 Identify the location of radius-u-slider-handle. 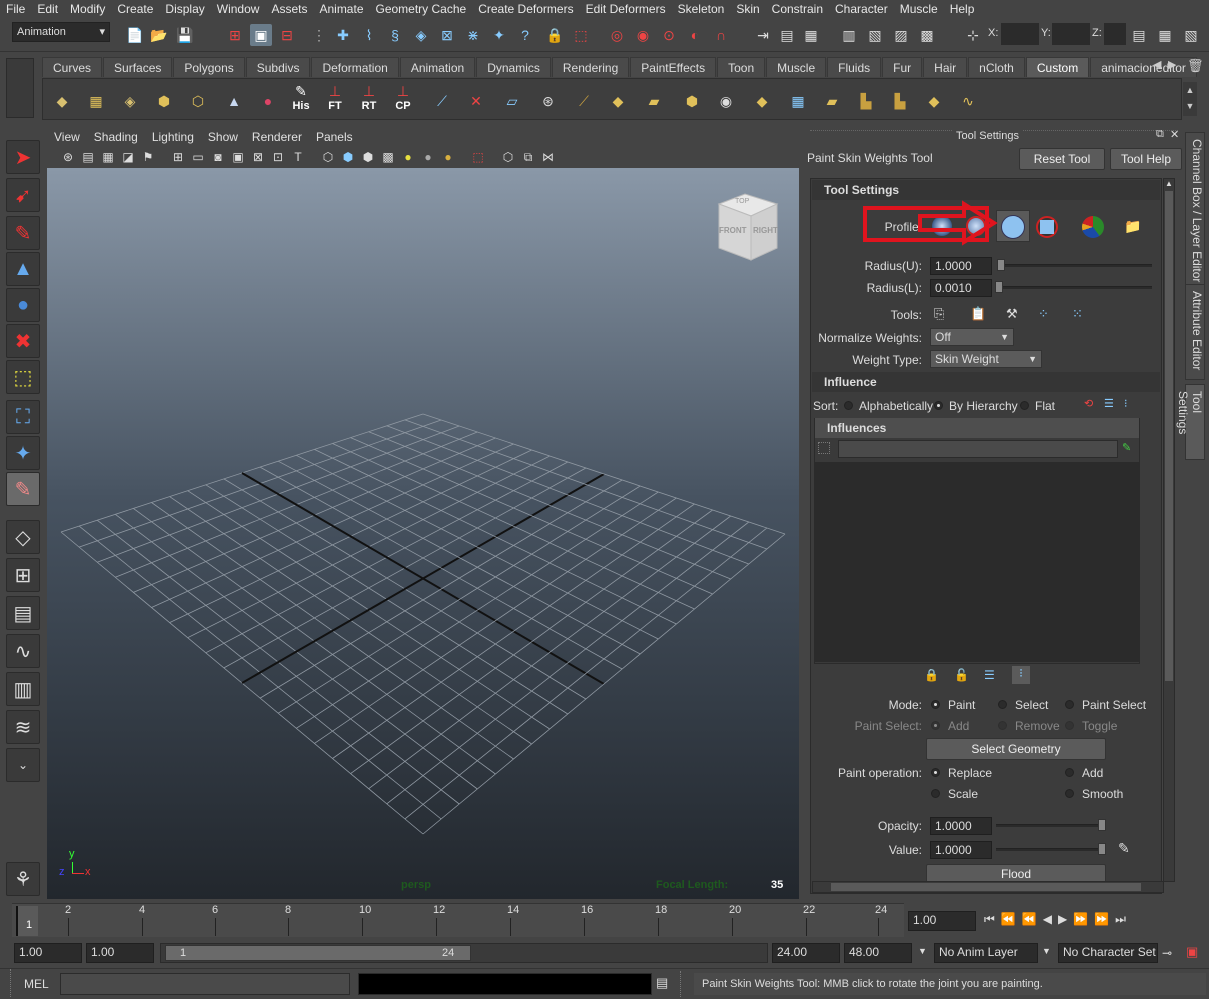
(1001, 265).